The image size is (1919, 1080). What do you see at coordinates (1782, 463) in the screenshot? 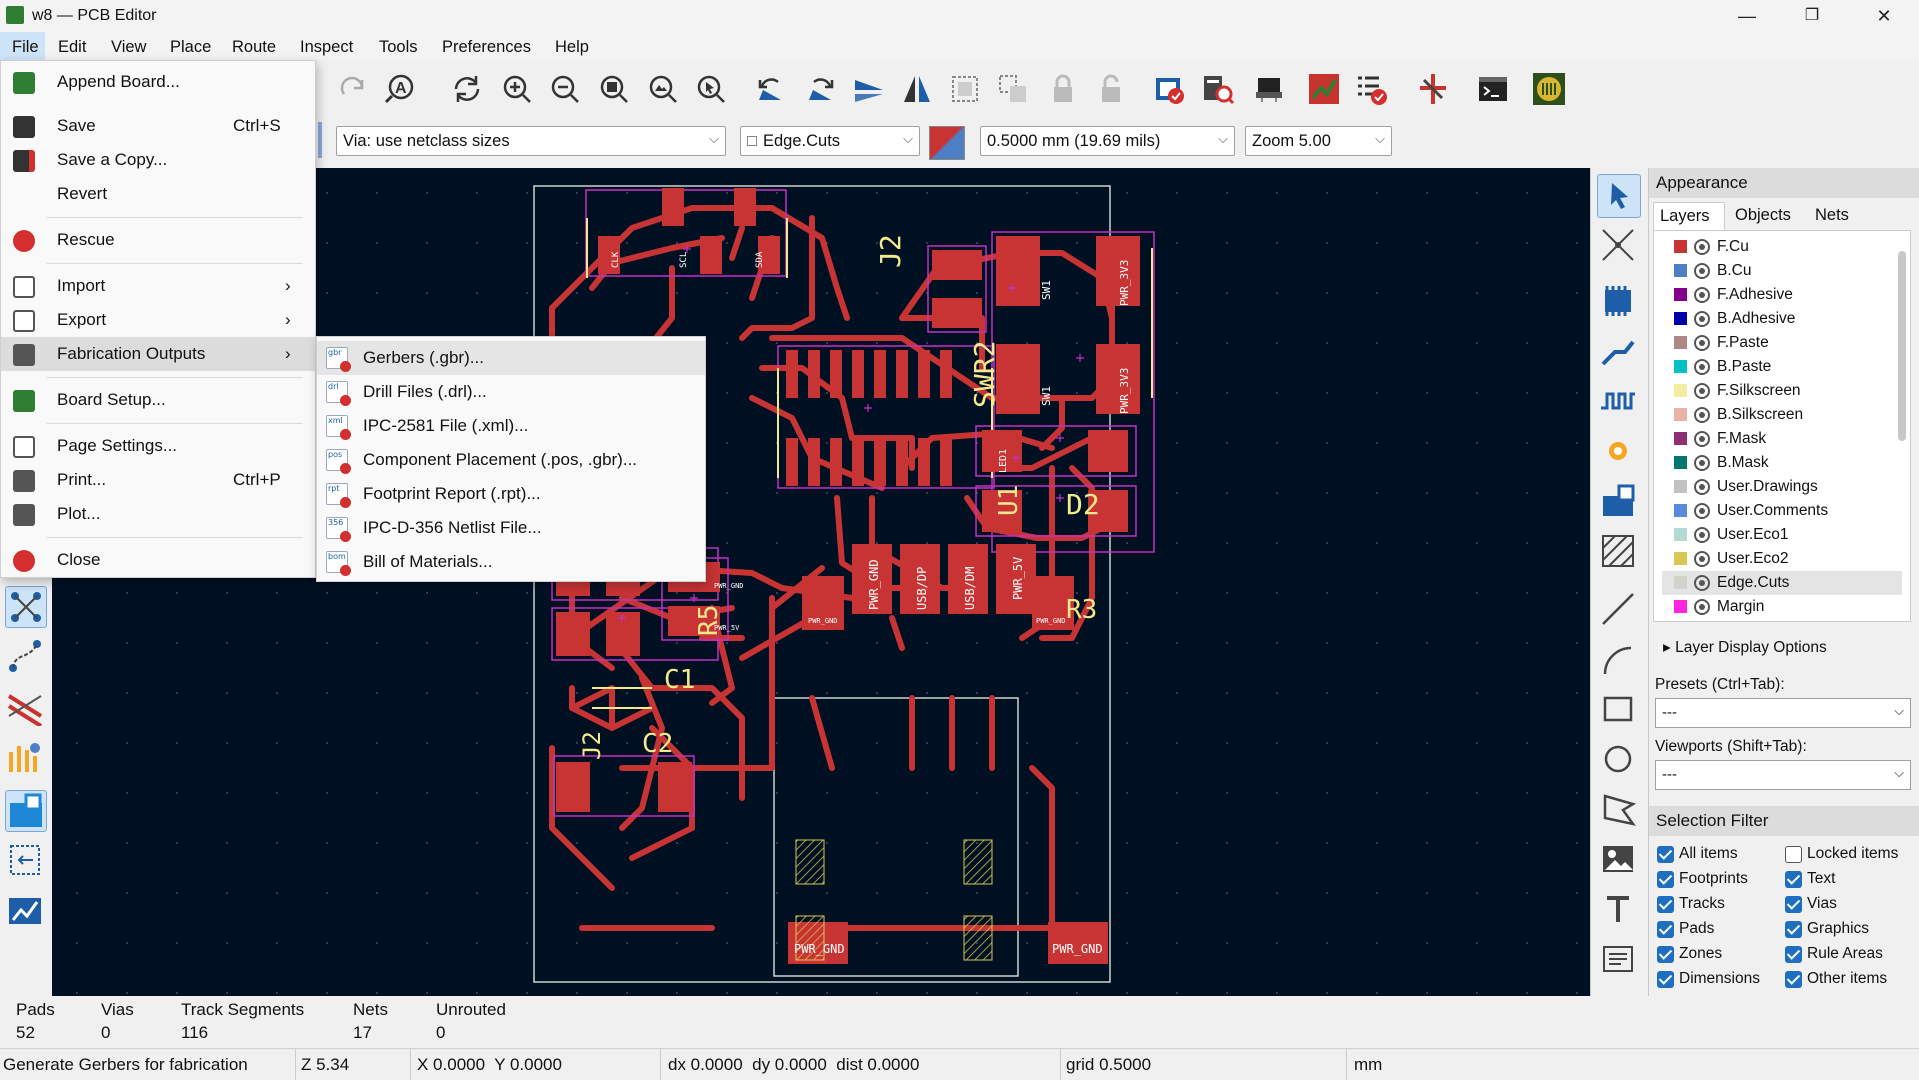
I see `layer-row: B.Mask` at bounding box center [1782, 463].